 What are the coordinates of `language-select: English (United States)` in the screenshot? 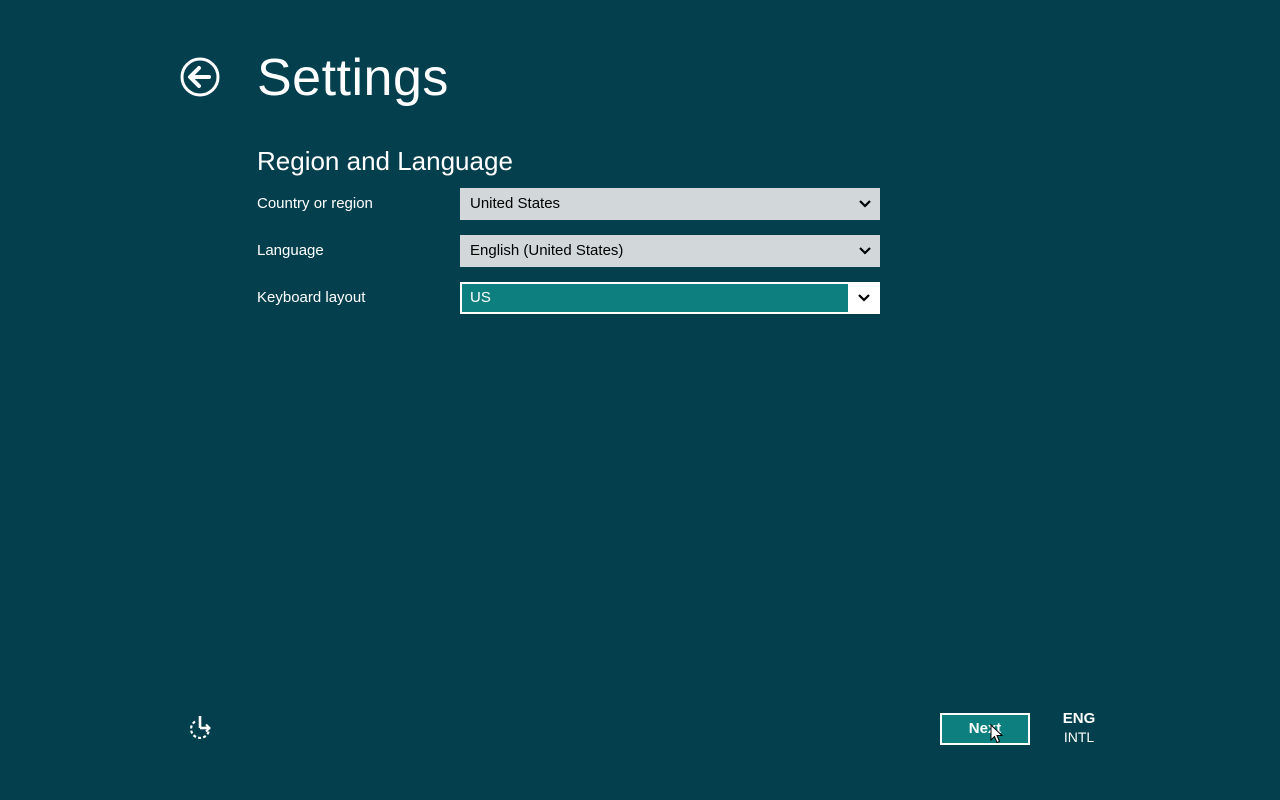 It's located at (670, 251).